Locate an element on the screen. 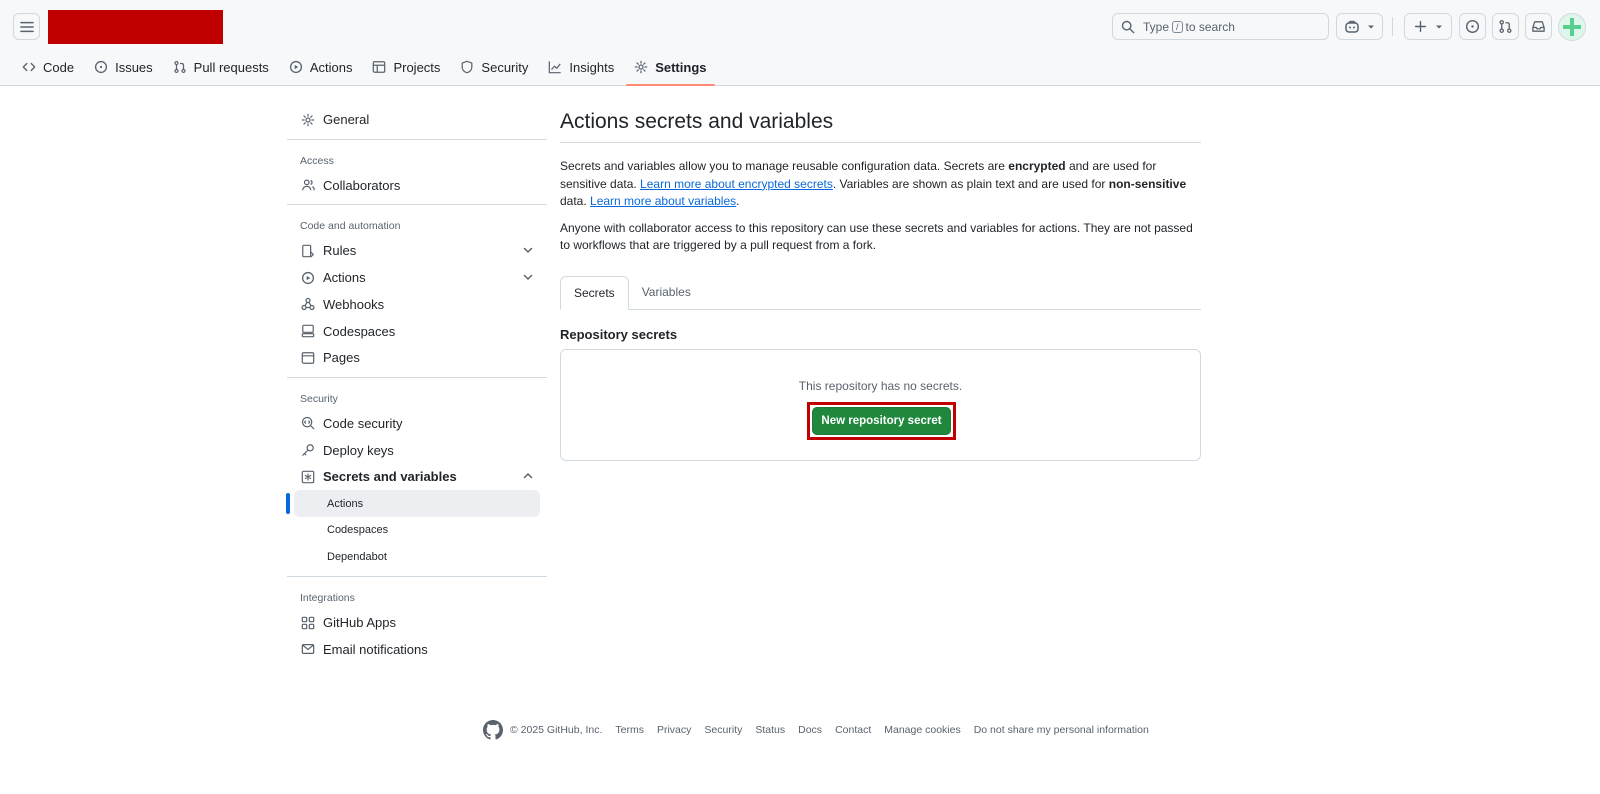 The image size is (1600, 794). footer-link-security: Security is located at coordinates (723, 730).